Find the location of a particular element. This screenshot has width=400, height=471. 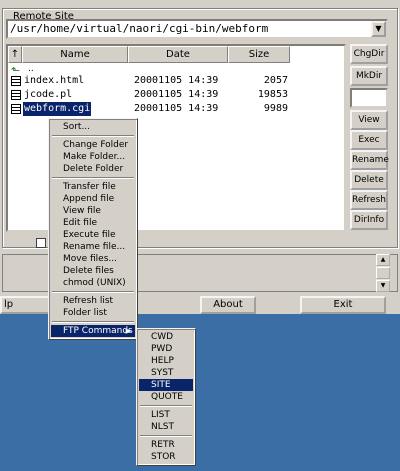

menu-item-chmod: chmod (UNIX) is located at coordinates (93, 283).